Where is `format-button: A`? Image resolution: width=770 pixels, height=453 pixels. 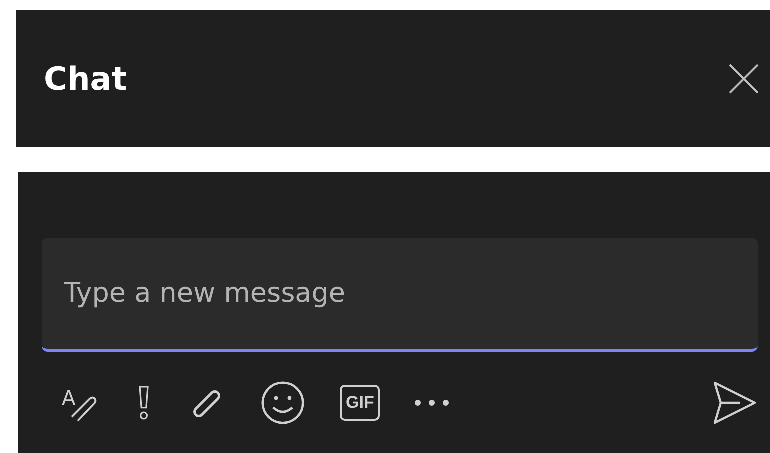
format-button: A is located at coordinates (80, 403).